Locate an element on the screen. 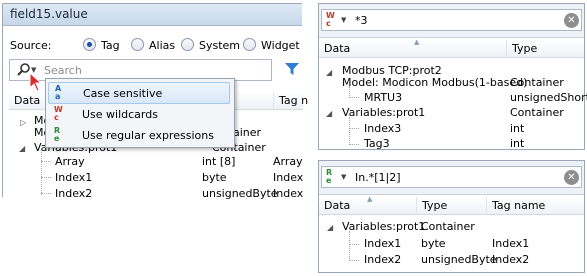 This screenshot has height=276, width=587. source-label: Source: is located at coordinates (31, 45).